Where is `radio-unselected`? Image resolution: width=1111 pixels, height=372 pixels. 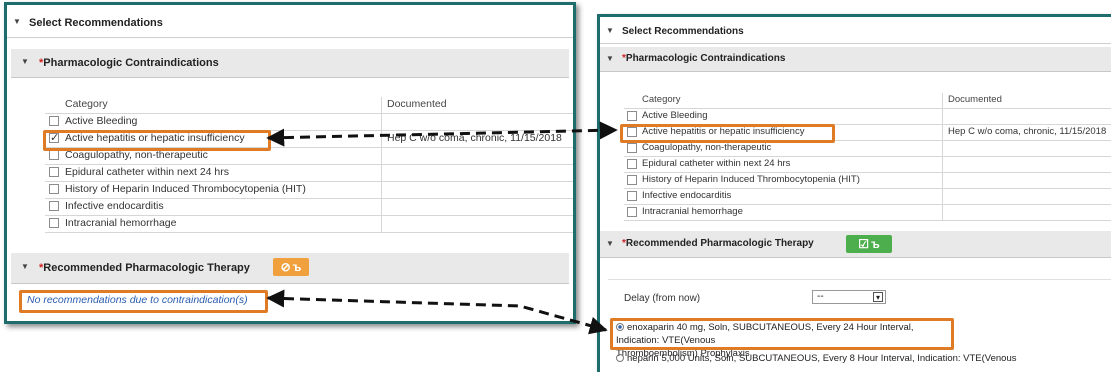
radio-unselected is located at coordinates (620, 358).